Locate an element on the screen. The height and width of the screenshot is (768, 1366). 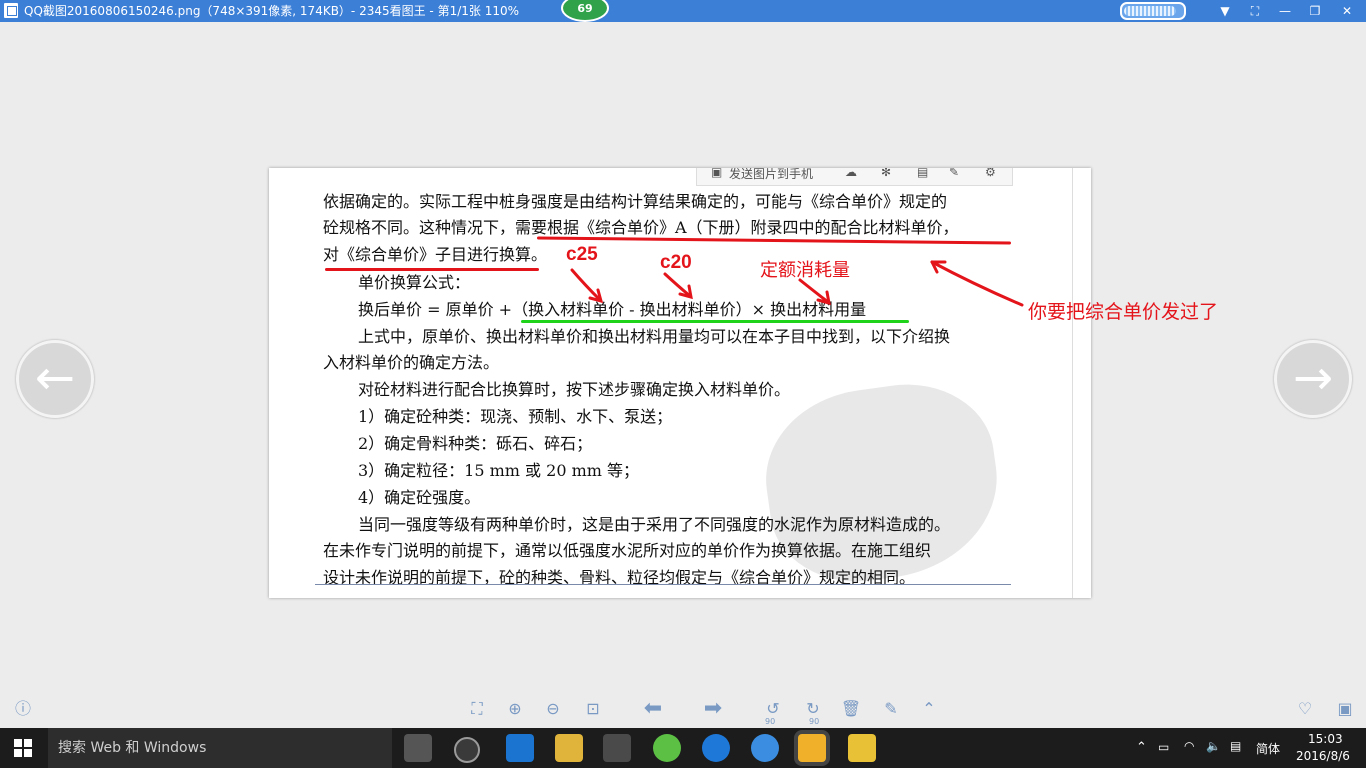
ie-green-icon is located at coordinates (667, 748).